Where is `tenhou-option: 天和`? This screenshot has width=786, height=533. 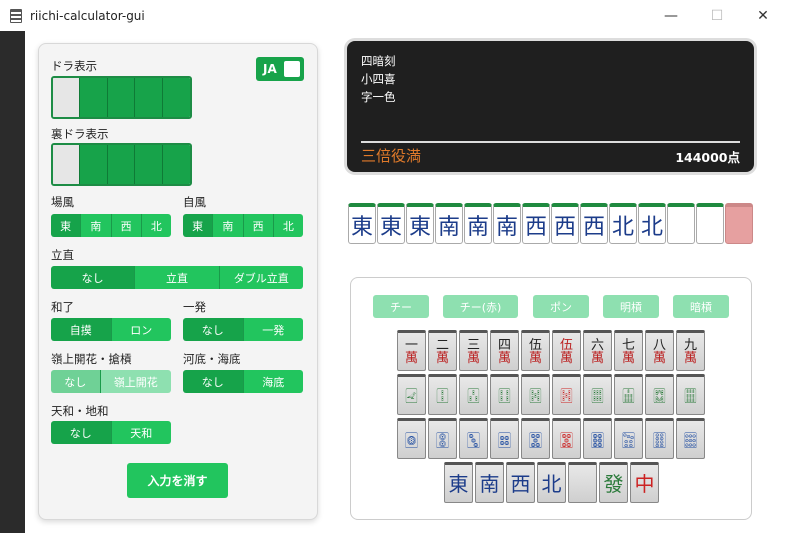
tenhou-option: 天和 is located at coordinates (141, 432).